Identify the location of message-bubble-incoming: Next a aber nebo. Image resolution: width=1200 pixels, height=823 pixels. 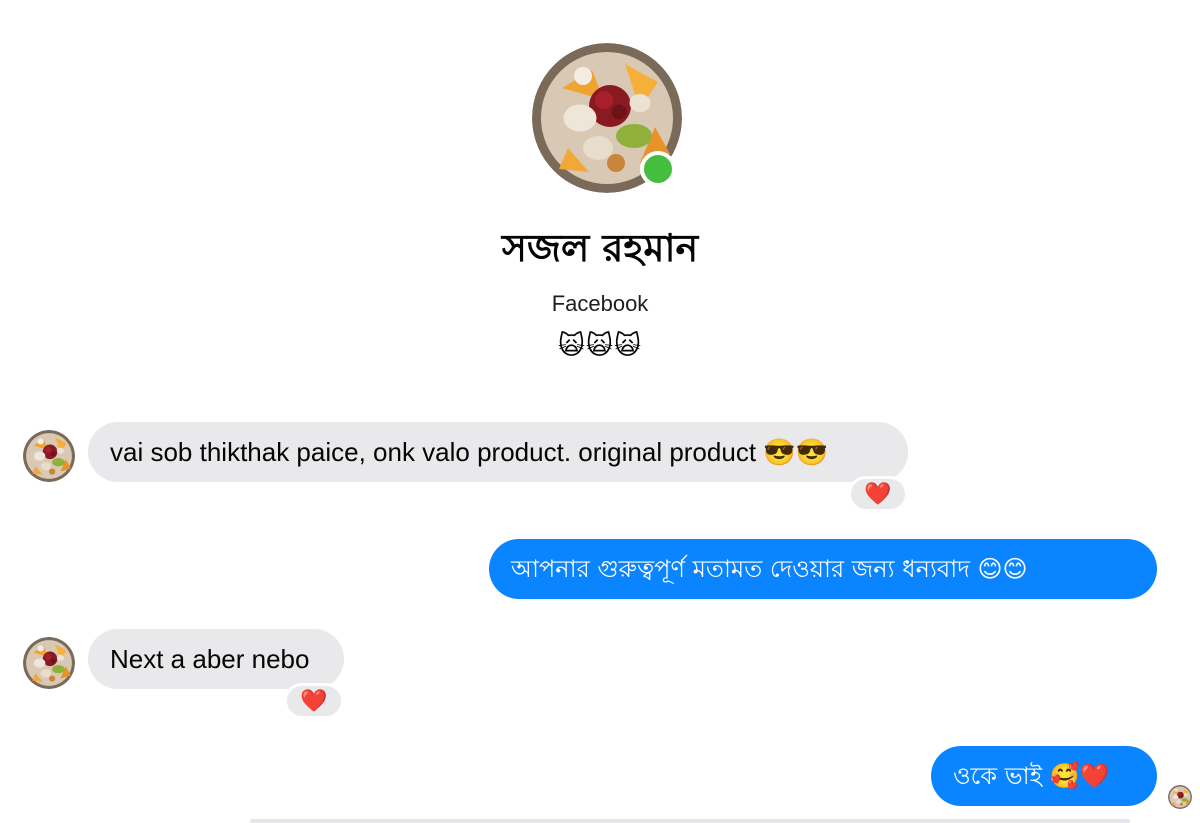
(216, 659).